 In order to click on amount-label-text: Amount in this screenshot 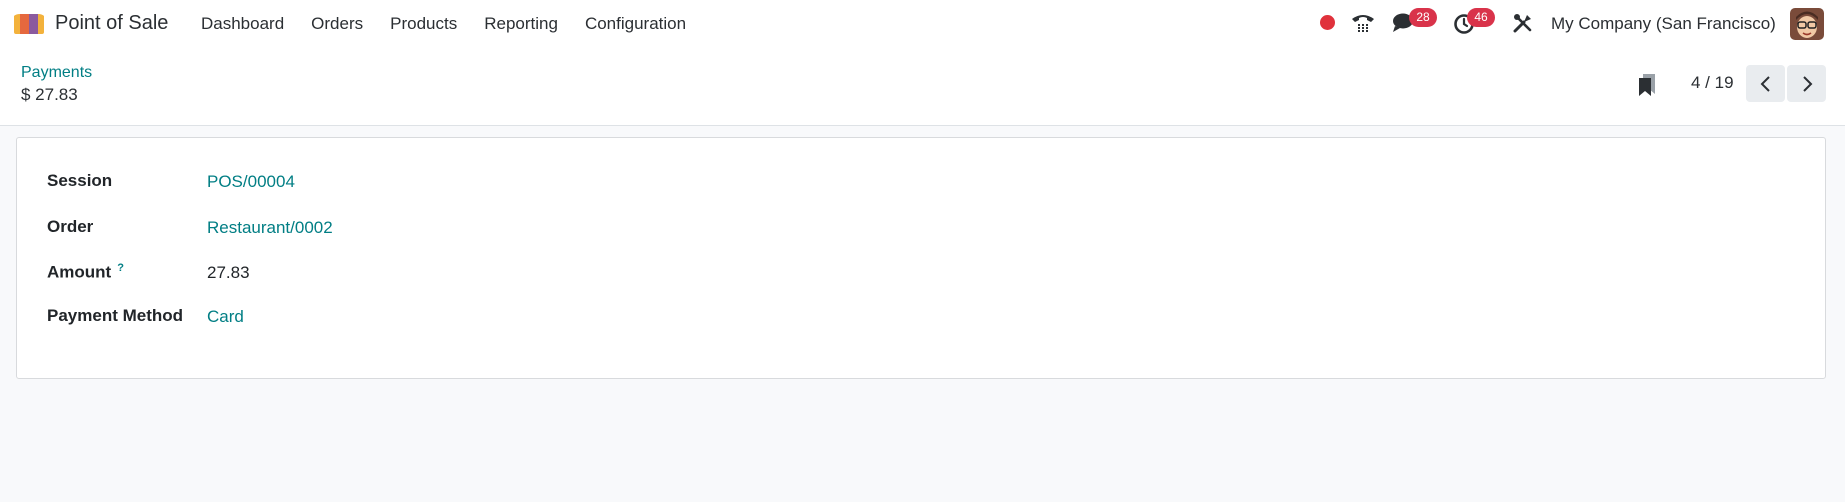, I will do `click(79, 272)`.